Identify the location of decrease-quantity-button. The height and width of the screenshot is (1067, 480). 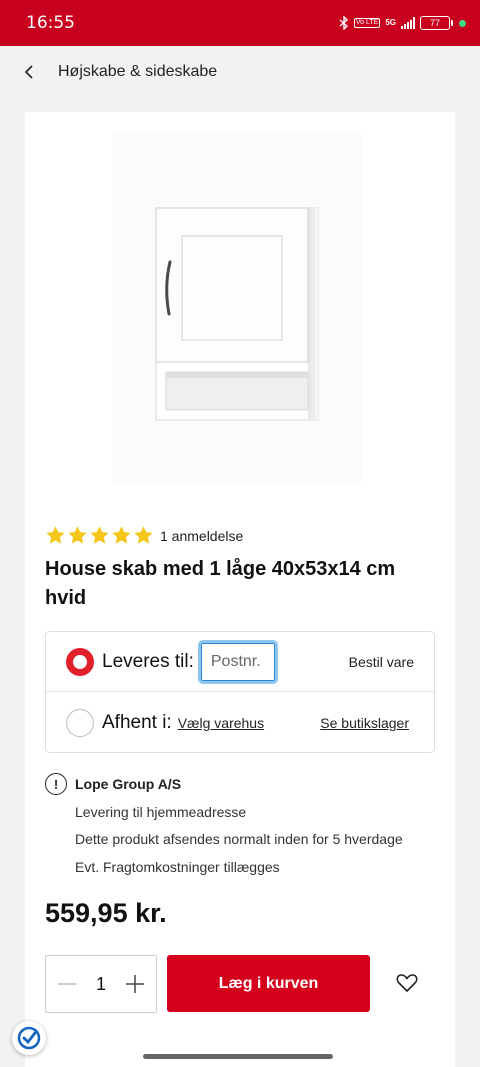
(67, 984).